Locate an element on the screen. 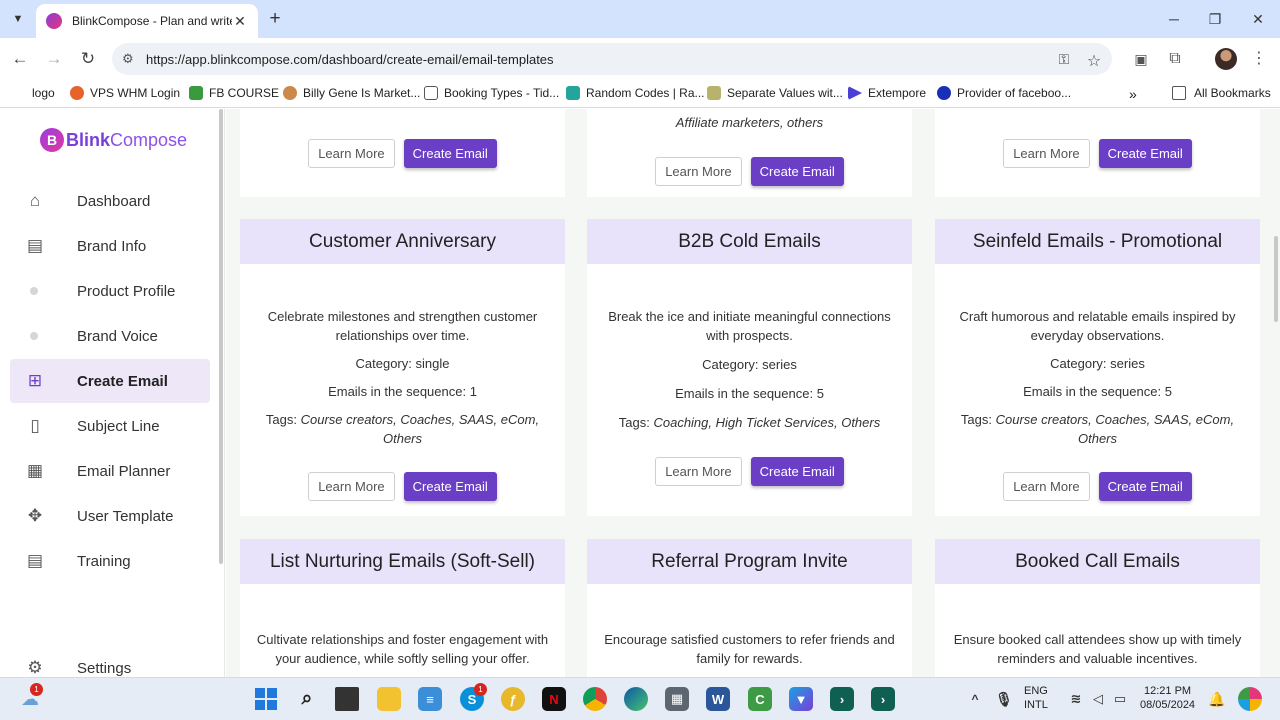 The height and width of the screenshot is (720, 1280). copilot-icon is located at coordinates (1250, 699).